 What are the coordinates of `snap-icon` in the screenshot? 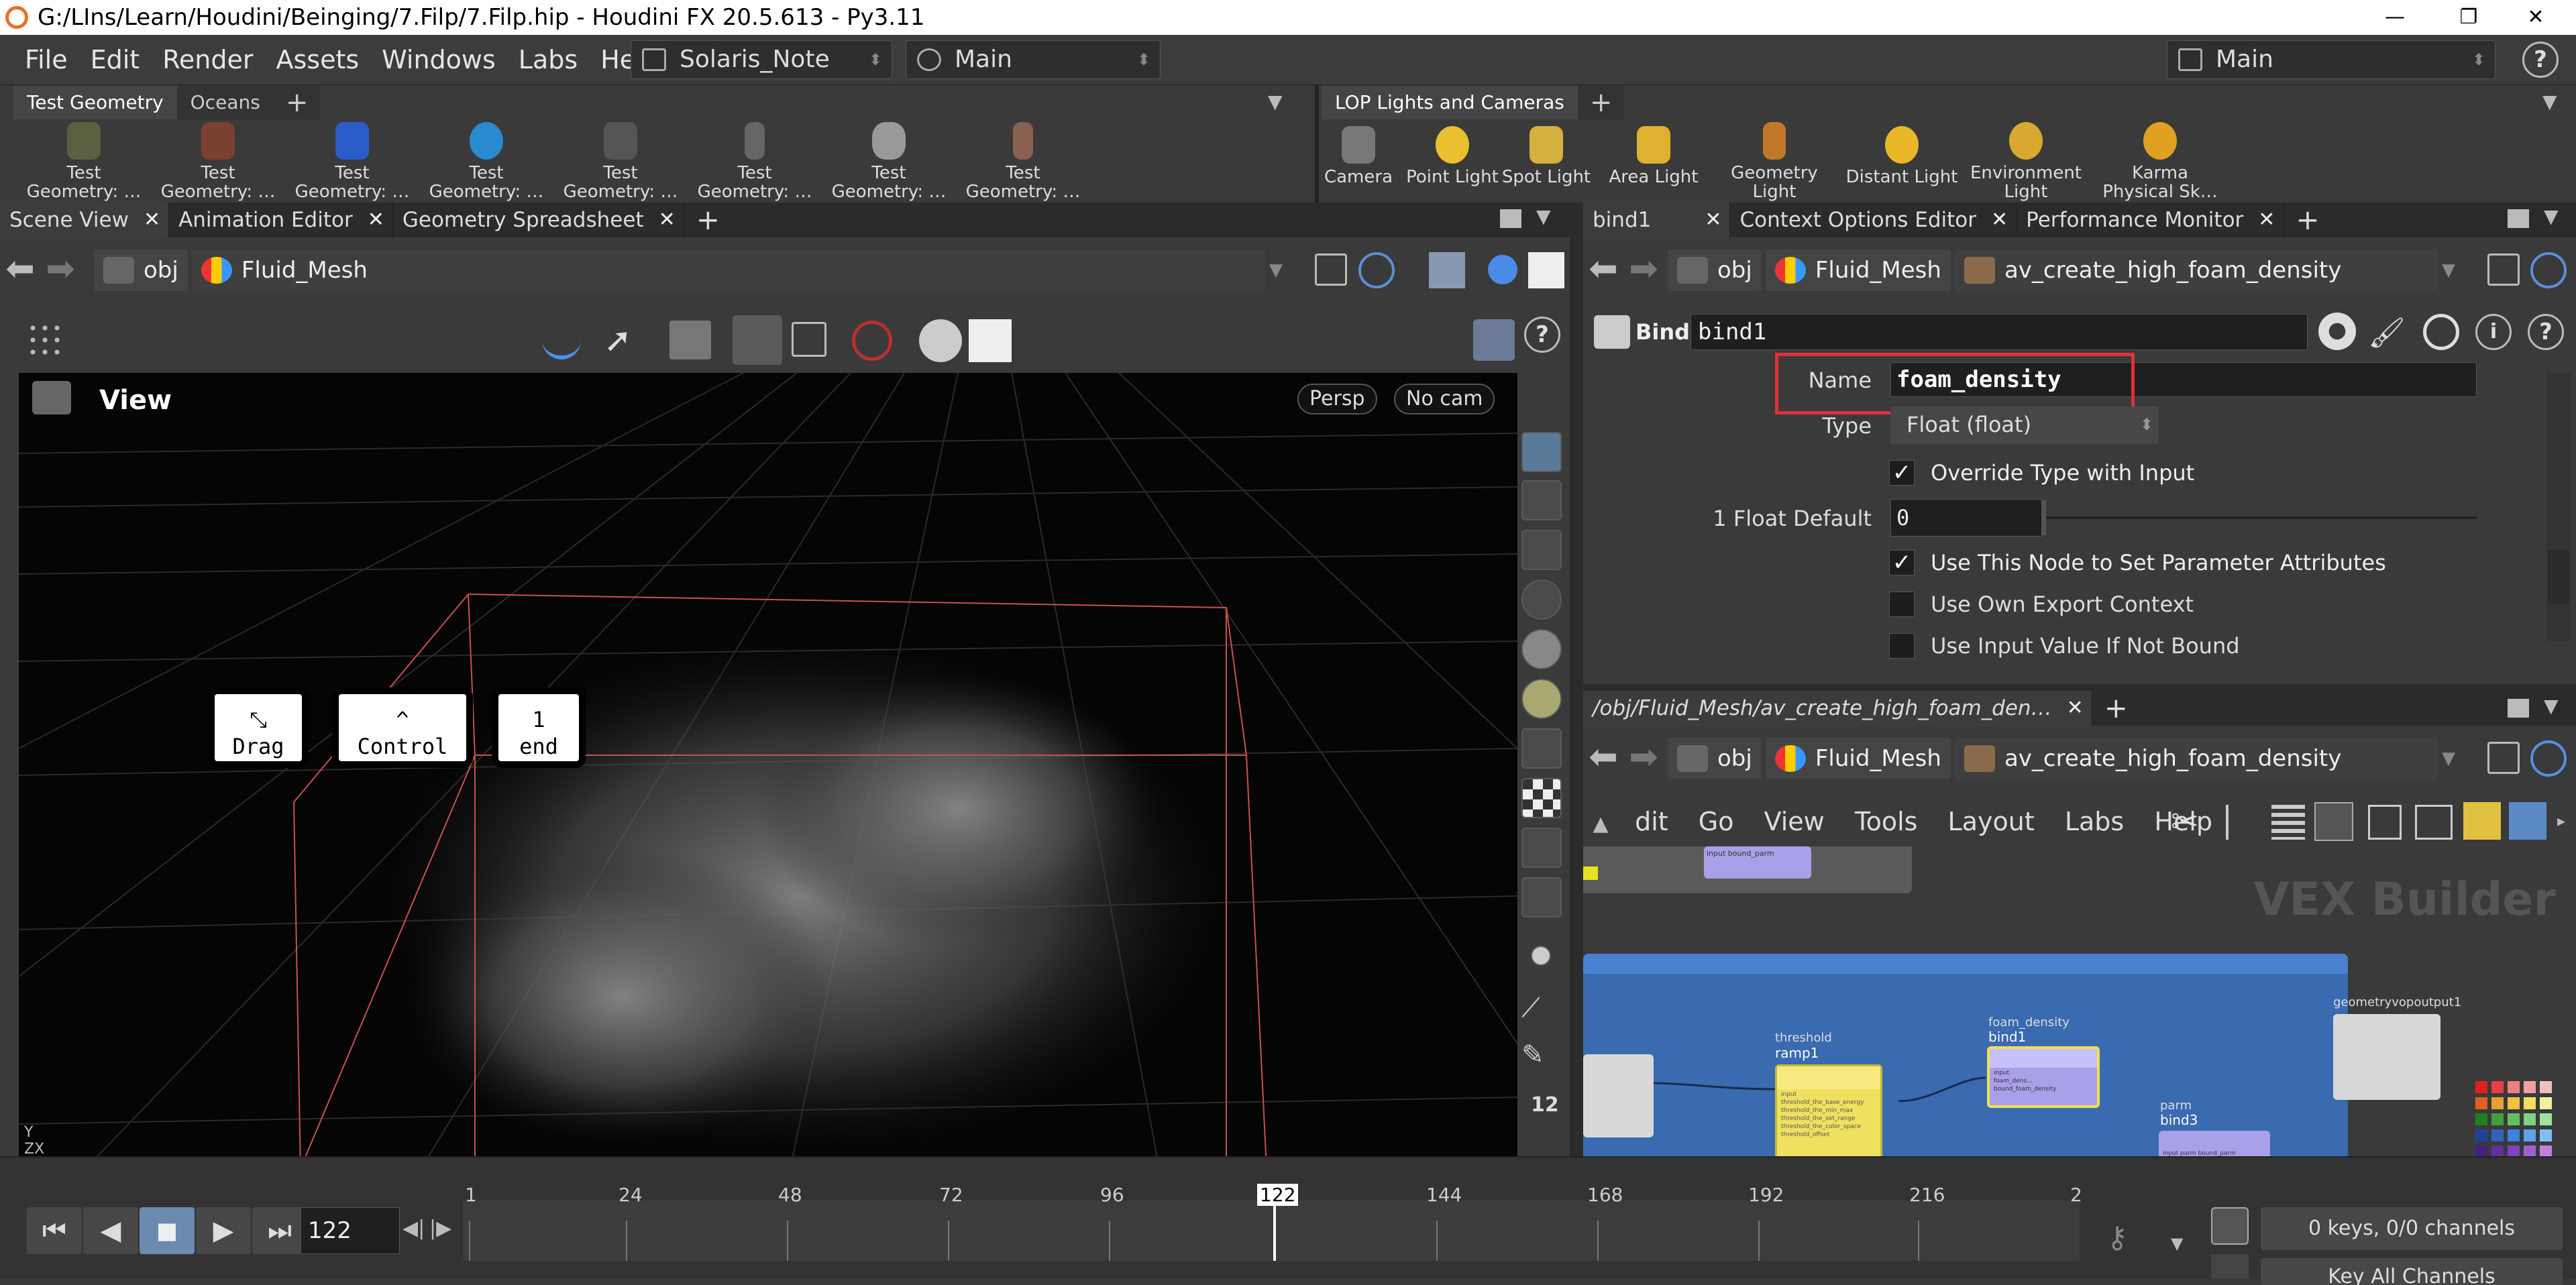 It's located at (1541, 500).